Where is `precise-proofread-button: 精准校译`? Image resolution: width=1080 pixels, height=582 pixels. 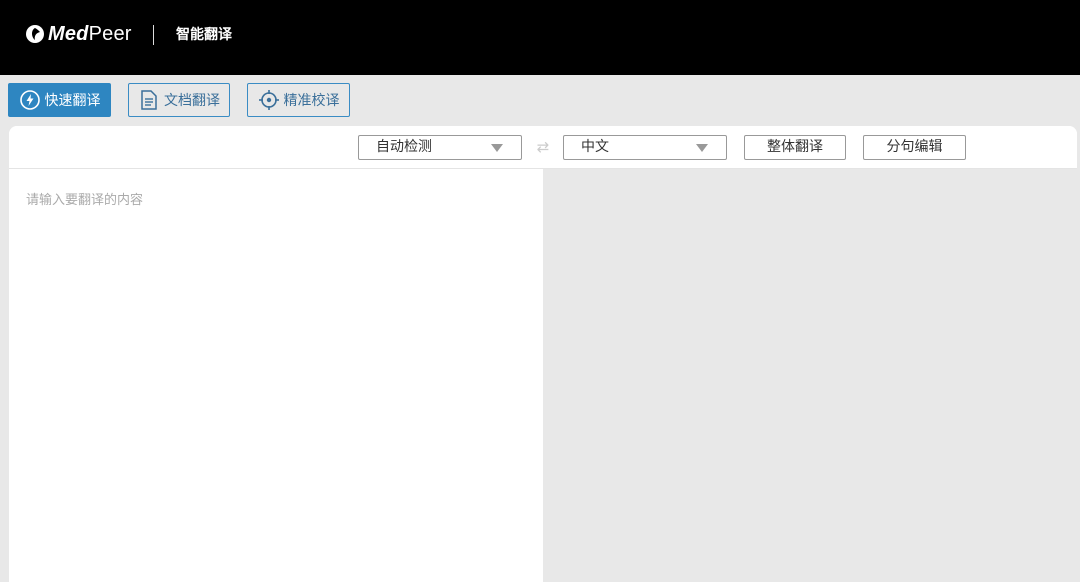 precise-proofread-button: 精准校译 is located at coordinates (298, 100).